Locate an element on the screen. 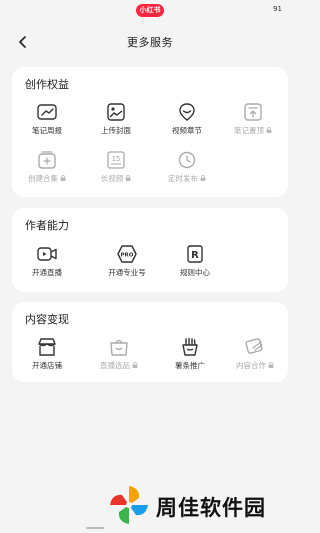 The height and width of the screenshot is (533, 320). shopping-bag-icon is located at coordinates (119, 347).